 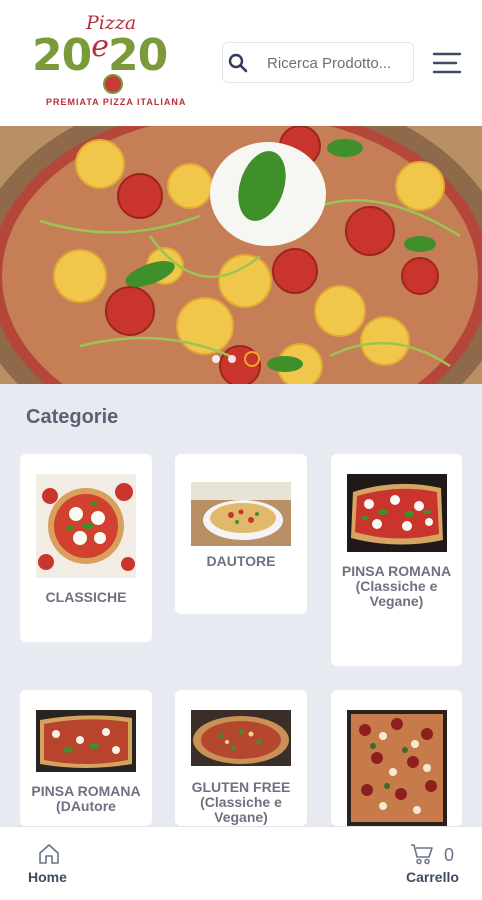 I want to click on carousel-dot-active, so click(x=252, y=359).